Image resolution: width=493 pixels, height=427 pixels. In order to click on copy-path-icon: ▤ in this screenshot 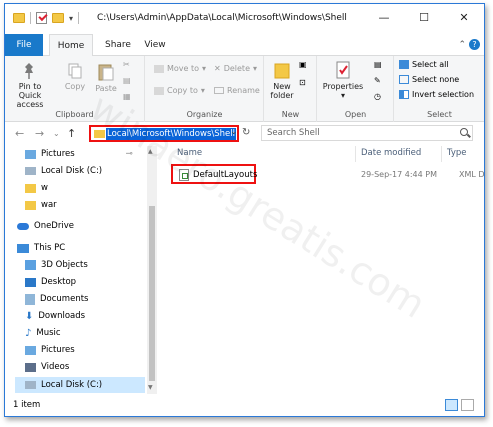, I will do `click(127, 80)`.